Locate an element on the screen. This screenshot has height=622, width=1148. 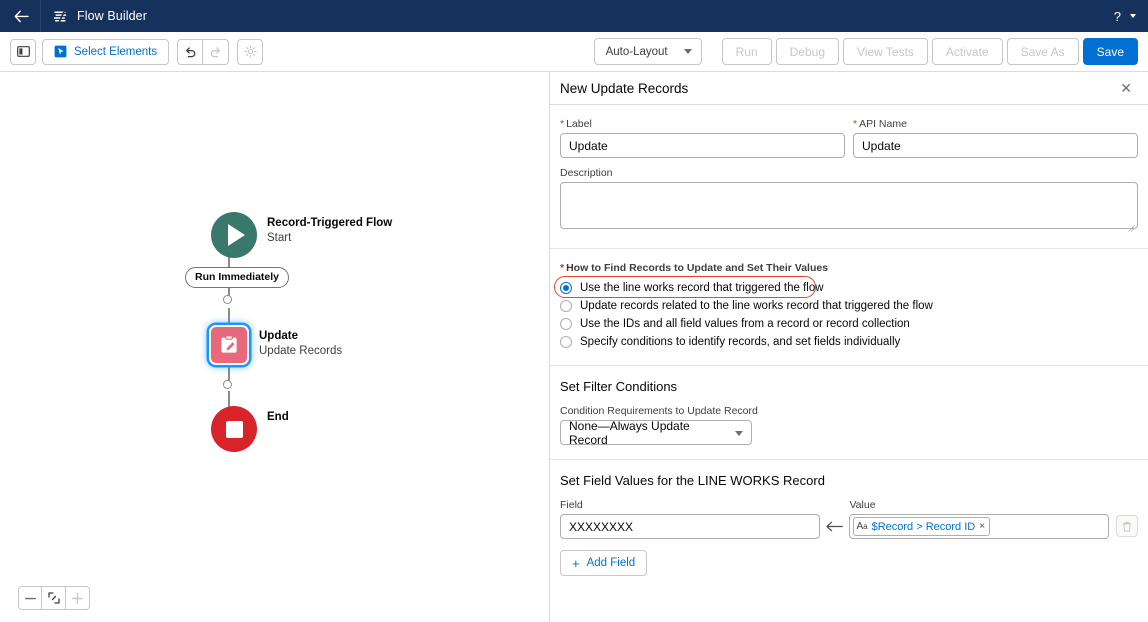
run-immediately-badge: Run Immediately is located at coordinates (237, 277).